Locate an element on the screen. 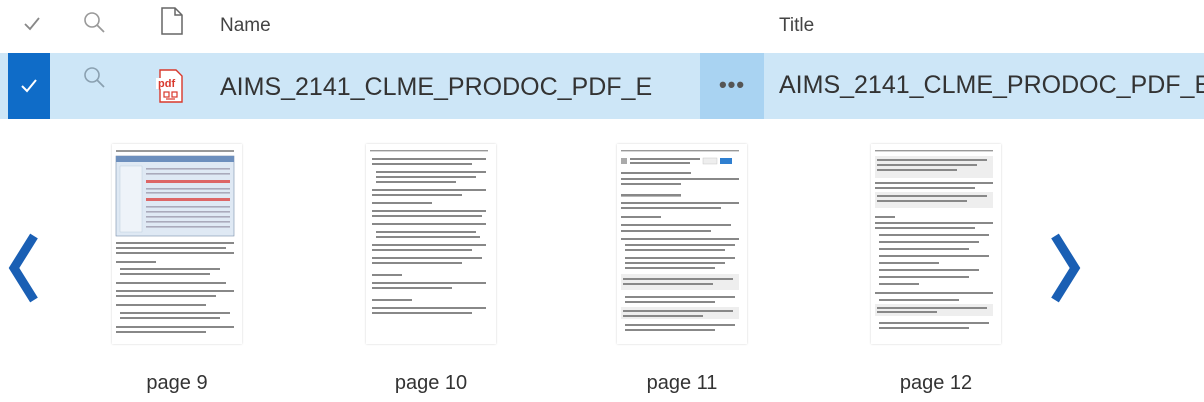 The image size is (1204, 402). page-label: page 10 is located at coordinates (431, 383).